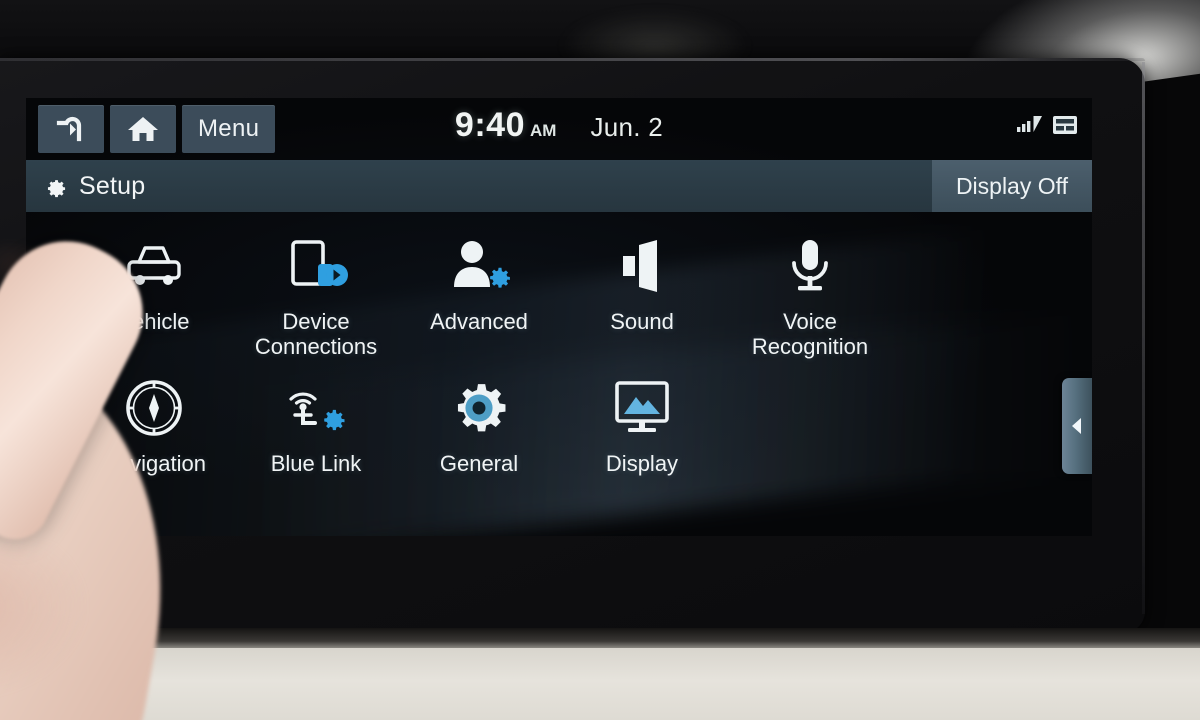  I want to click on back-button, so click(71, 129).